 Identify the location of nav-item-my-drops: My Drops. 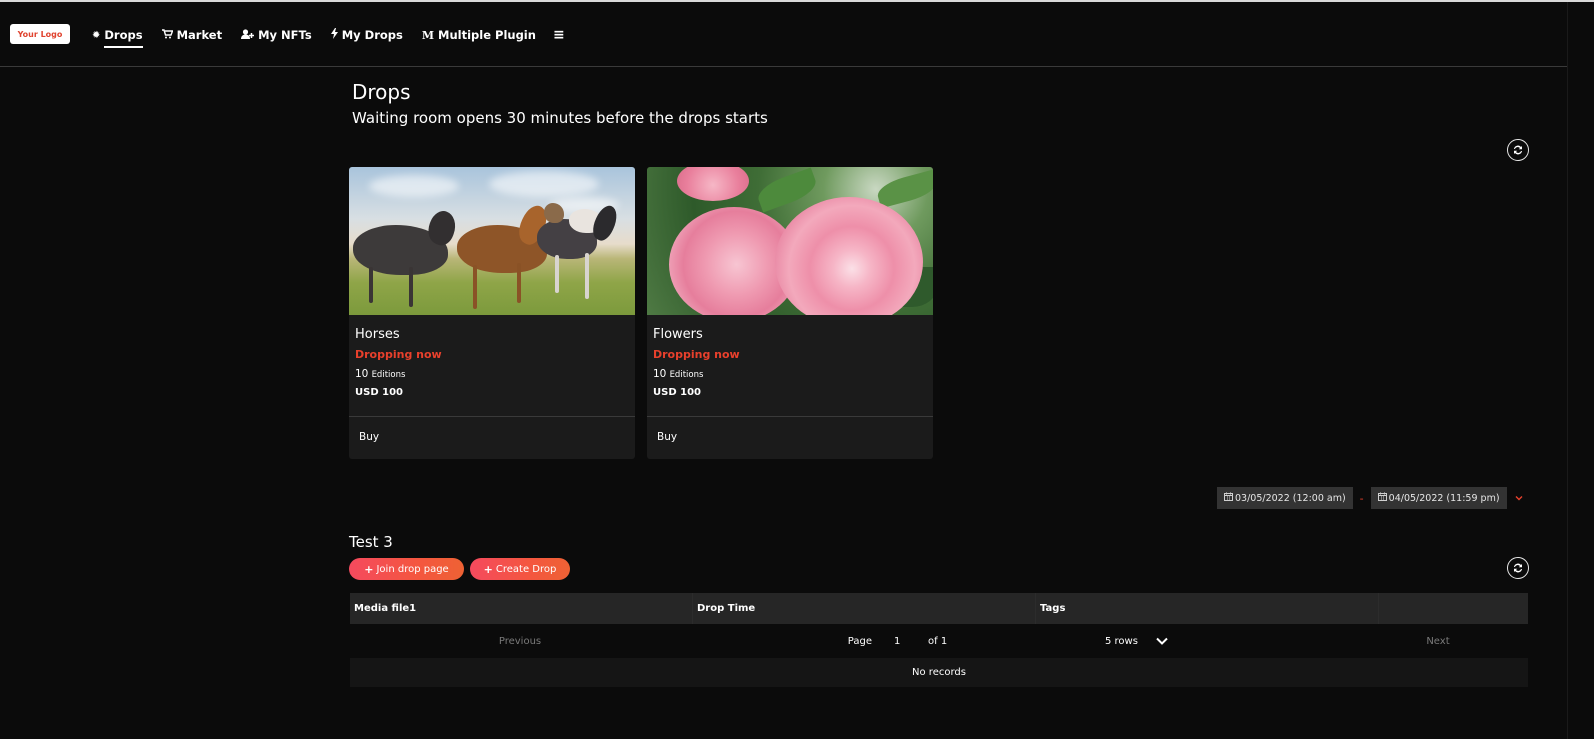
(366, 35).